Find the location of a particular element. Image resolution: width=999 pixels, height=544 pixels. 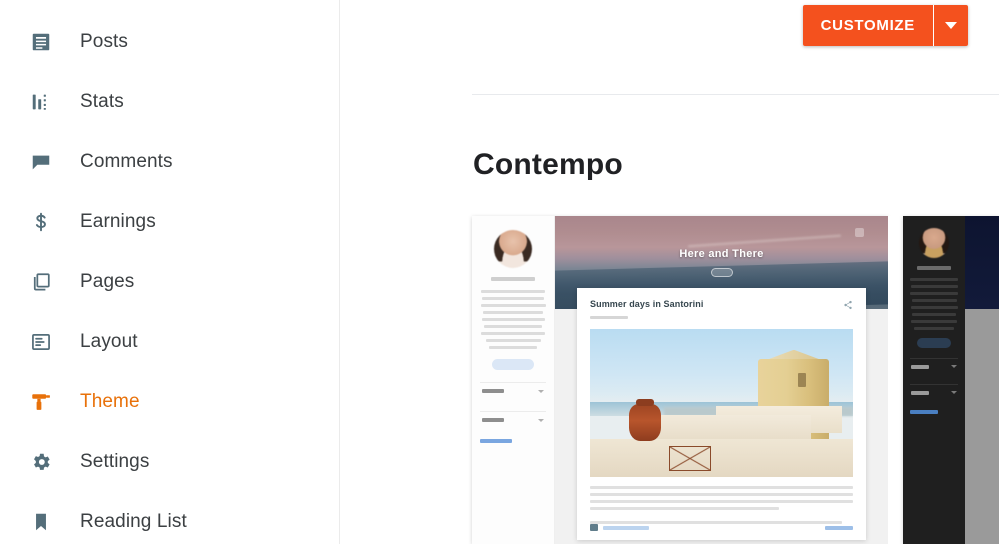

theme-icon is located at coordinates (41, 402).